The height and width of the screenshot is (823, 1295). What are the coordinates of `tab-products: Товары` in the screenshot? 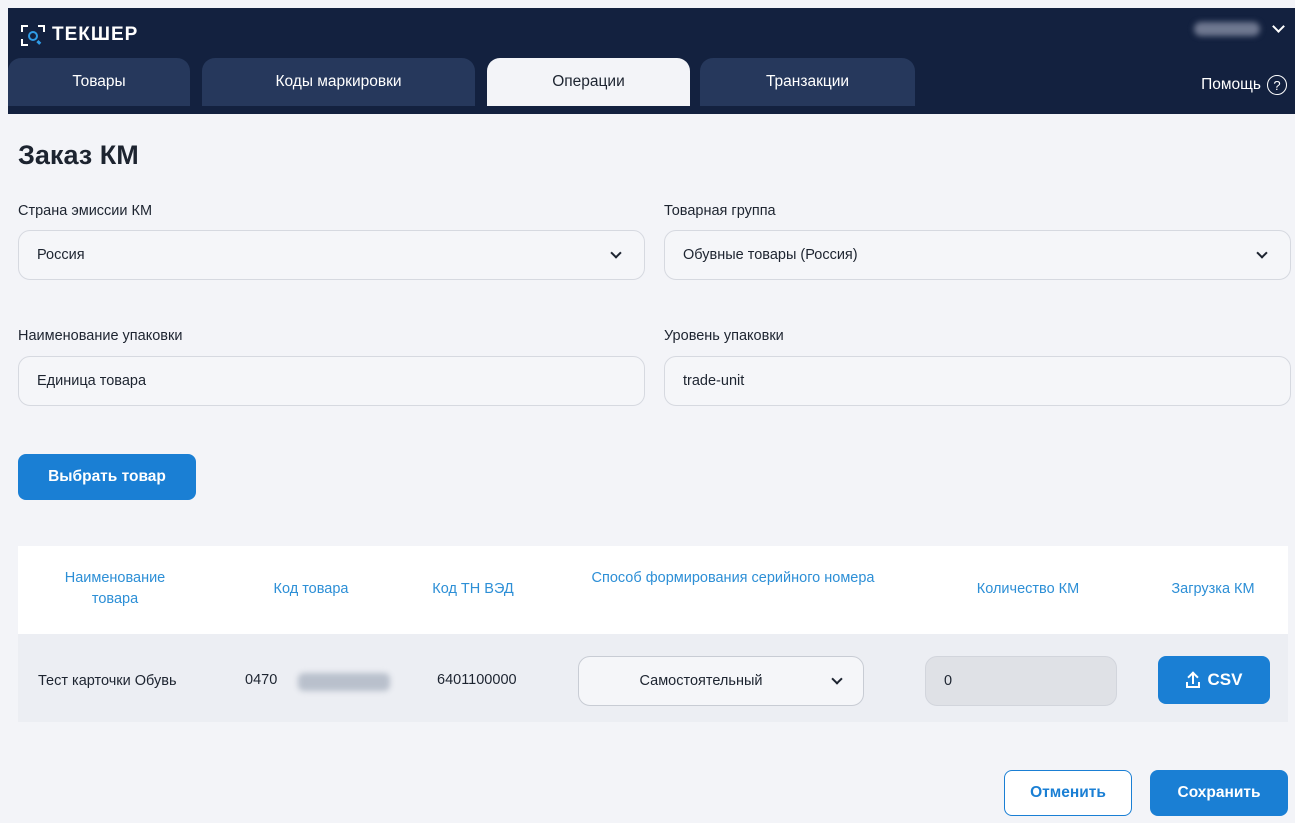 It's located at (99, 82).